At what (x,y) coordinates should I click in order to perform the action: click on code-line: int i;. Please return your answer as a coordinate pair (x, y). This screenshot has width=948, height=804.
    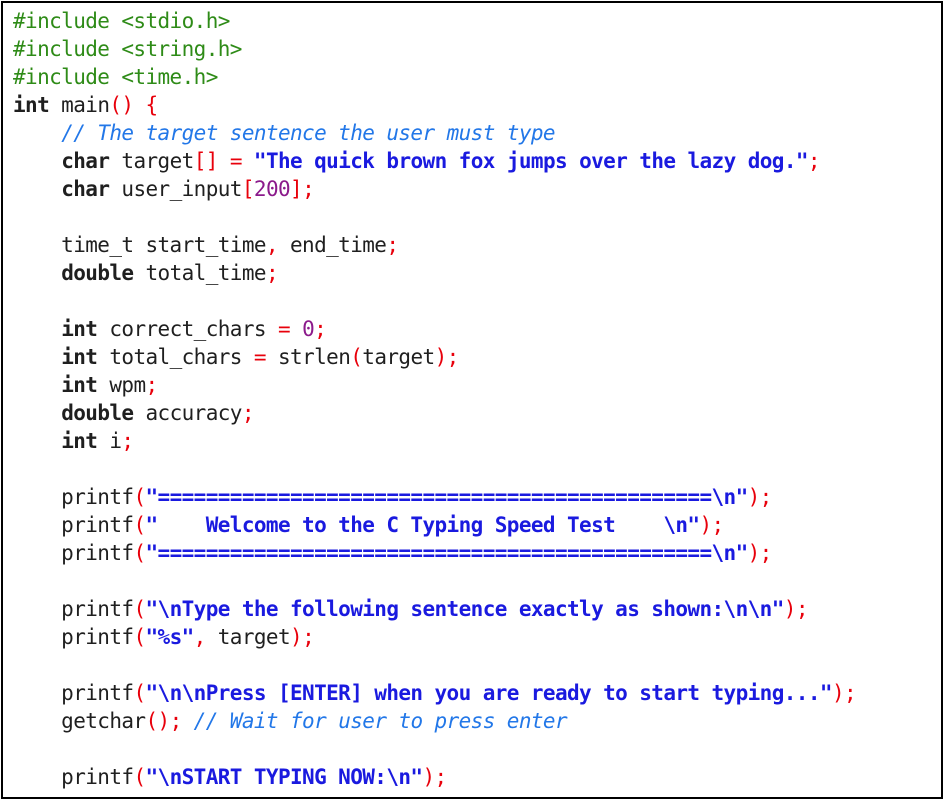
    Looking at the image, I should click on (434, 441).